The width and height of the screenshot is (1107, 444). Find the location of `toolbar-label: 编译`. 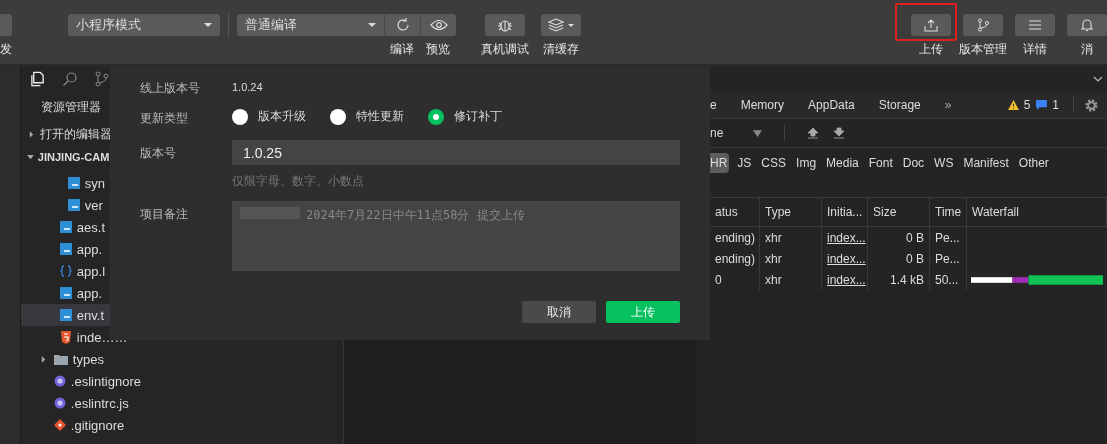

toolbar-label: 编译 is located at coordinates (402, 49).